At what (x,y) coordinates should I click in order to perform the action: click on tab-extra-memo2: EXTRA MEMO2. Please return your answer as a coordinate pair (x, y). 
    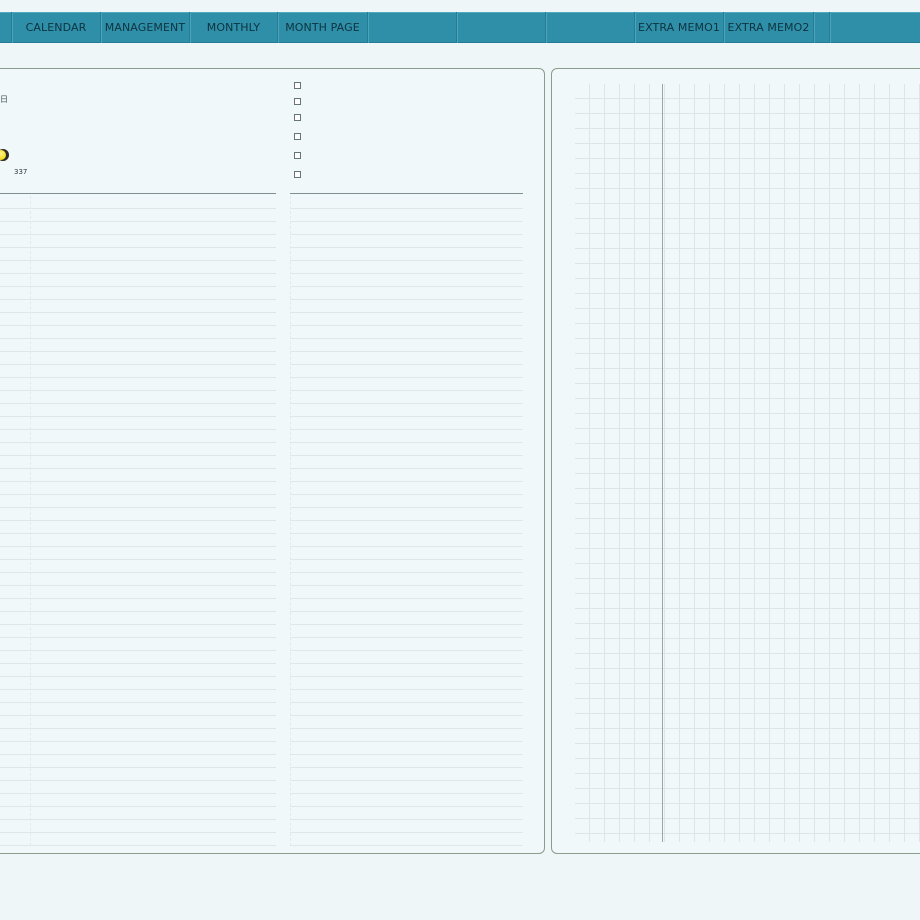
    Looking at the image, I should click on (769, 27).